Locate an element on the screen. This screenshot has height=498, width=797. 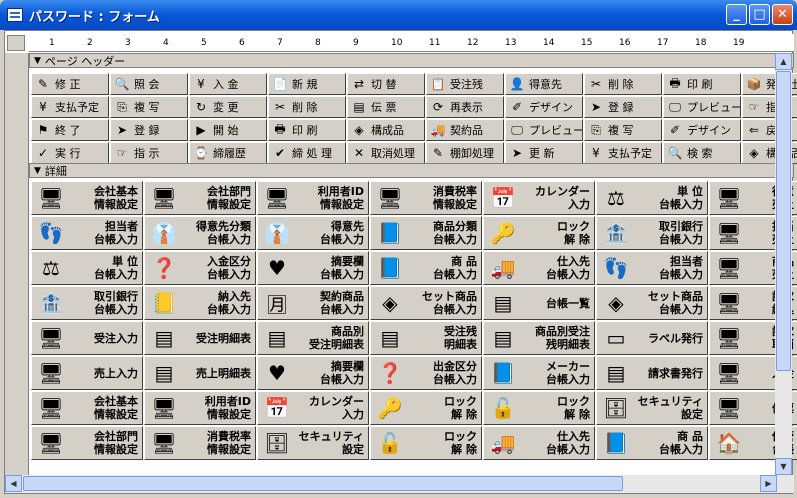
form-selector is located at coordinates (16, 43).